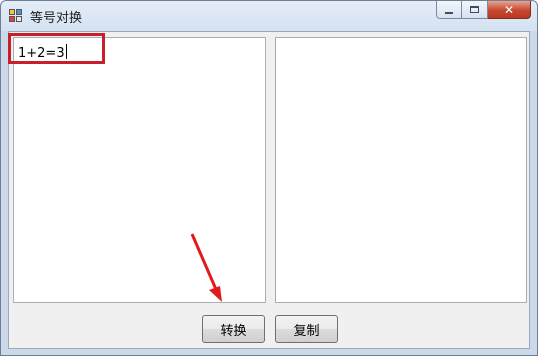  Describe the element at coordinates (16, 16) in the screenshot. I see `app-icon` at that location.